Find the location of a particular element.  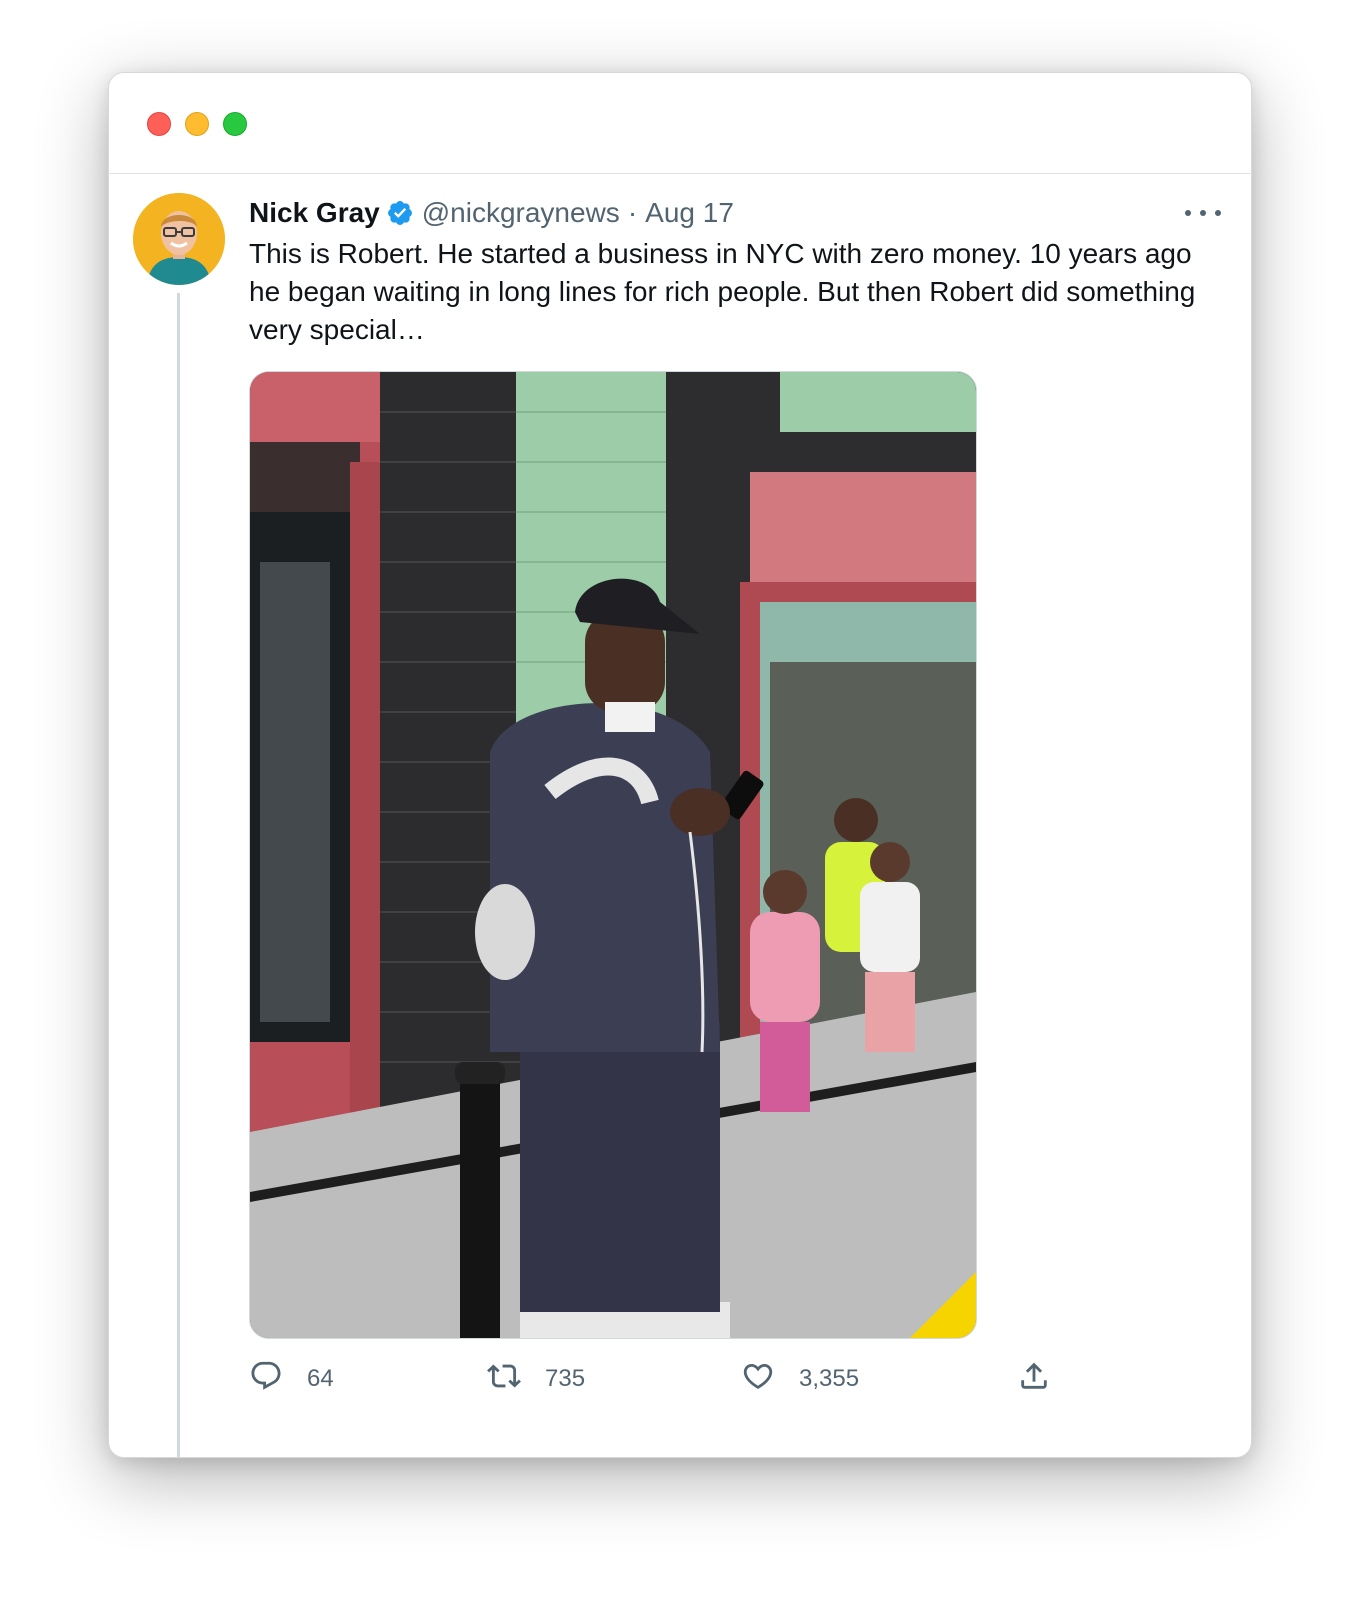

share-button is located at coordinates (1034, 1379).